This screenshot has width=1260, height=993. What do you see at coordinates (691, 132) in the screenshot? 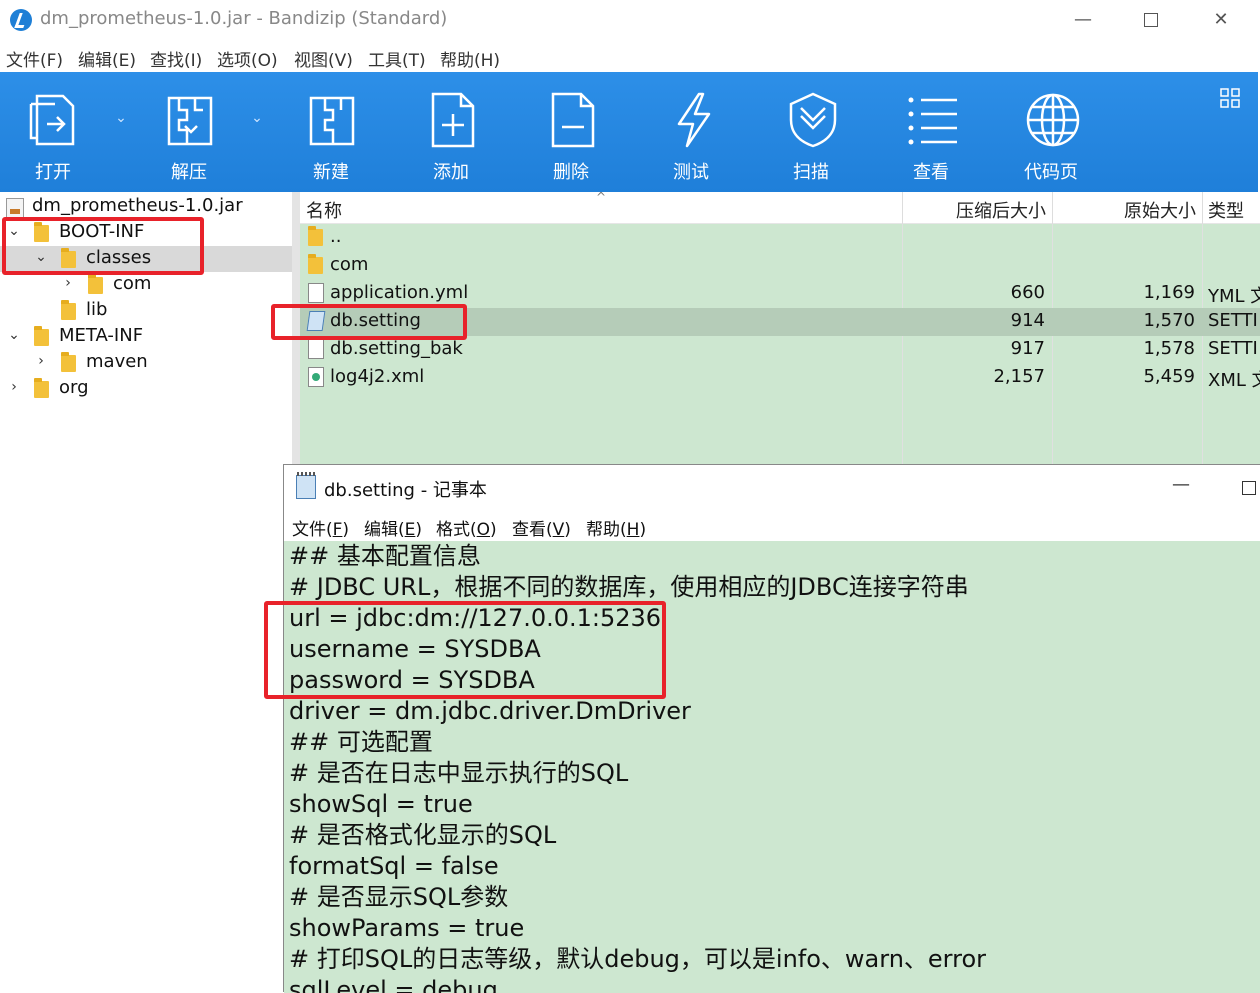
I see `test-button: 测试` at bounding box center [691, 132].